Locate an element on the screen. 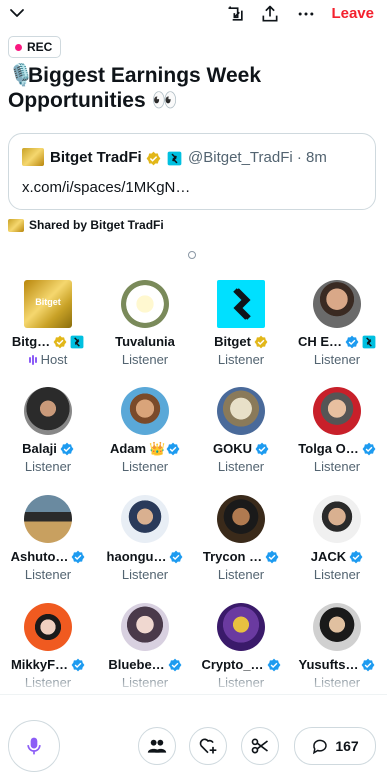 The image size is (387, 782). participant-name-row: Balaji is located at coordinates (48, 448).